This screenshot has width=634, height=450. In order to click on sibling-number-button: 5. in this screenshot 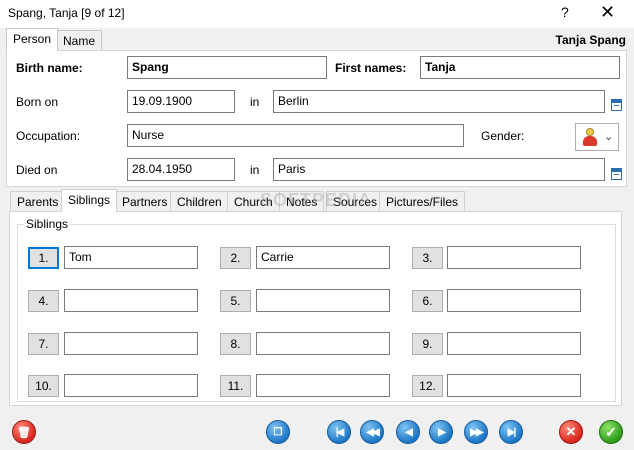, I will do `click(235, 301)`.